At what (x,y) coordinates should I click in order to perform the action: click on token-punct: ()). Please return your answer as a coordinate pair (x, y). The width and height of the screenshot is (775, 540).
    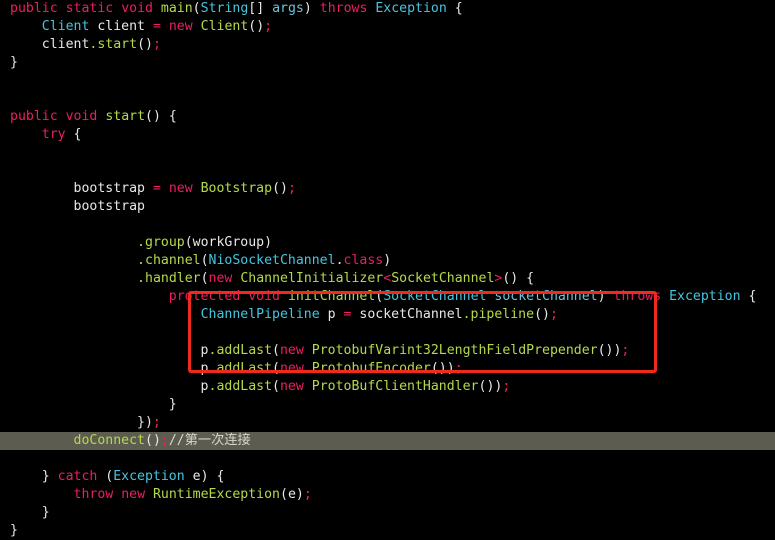
    Looking at the image, I should click on (609, 350).